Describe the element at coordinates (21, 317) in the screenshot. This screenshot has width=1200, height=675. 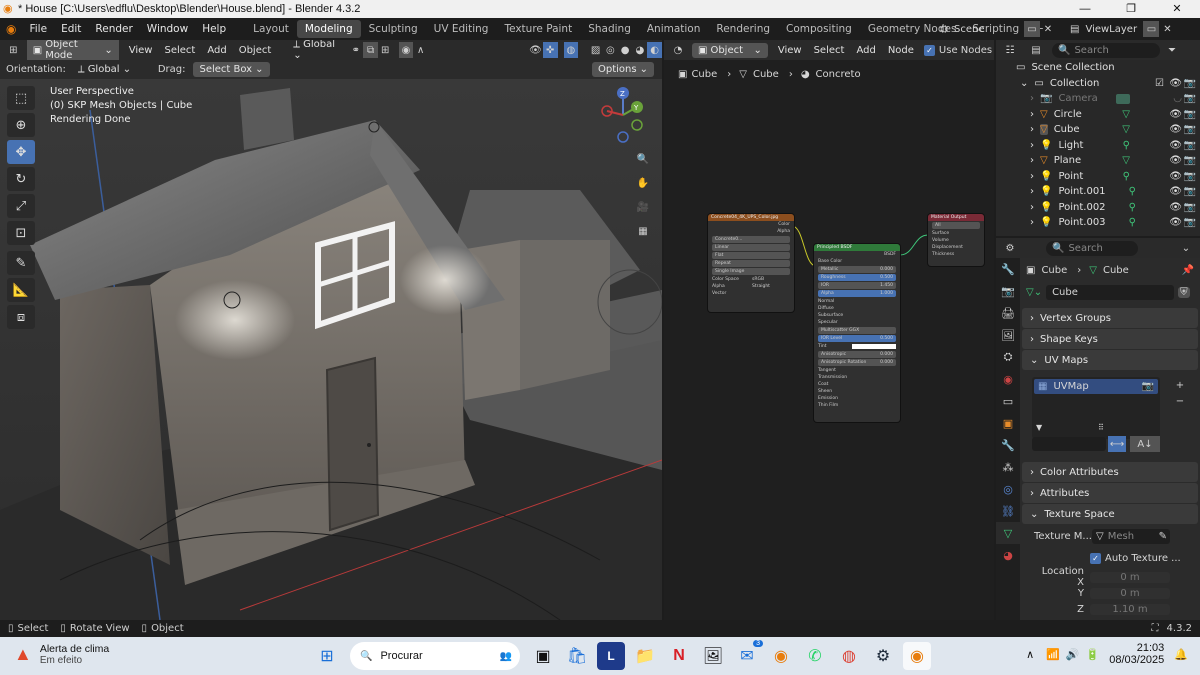
I see `add-cube-tool-icon: ⧈` at that location.